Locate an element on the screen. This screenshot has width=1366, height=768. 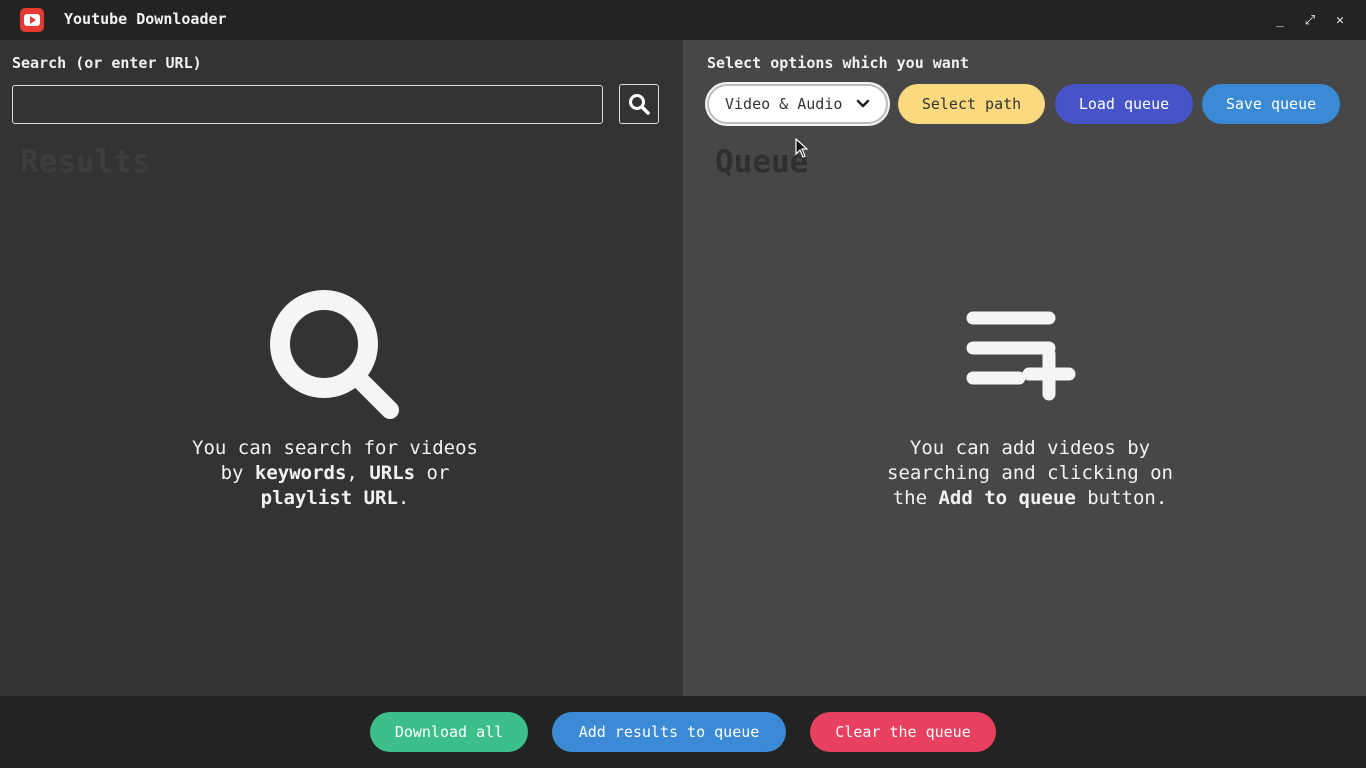
chevron-down-icon is located at coordinates (863, 103).